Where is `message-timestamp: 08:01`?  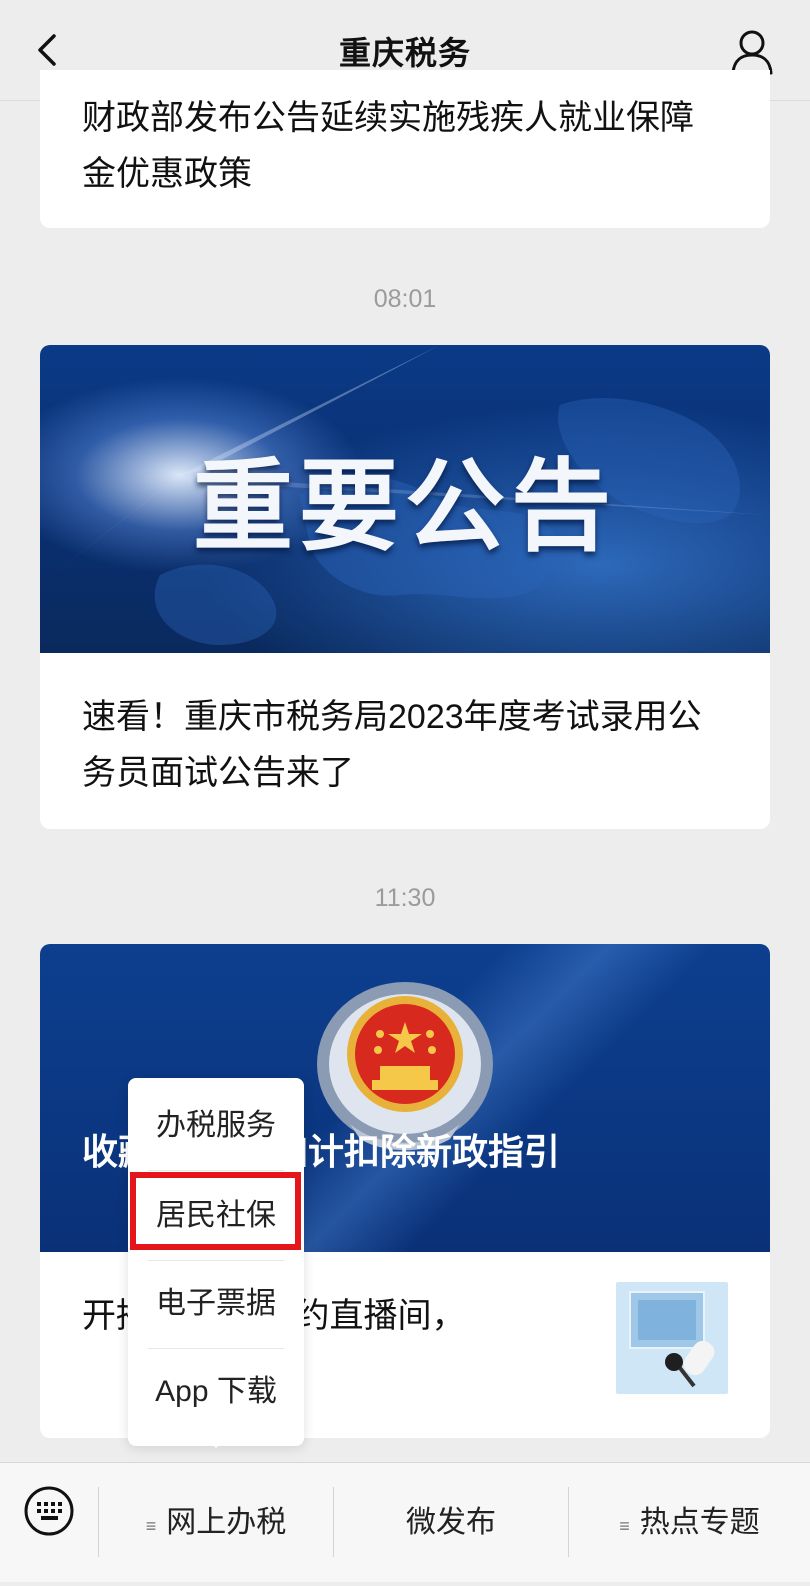 message-timestamp: 08:01 is located at coordinates (405, 299).